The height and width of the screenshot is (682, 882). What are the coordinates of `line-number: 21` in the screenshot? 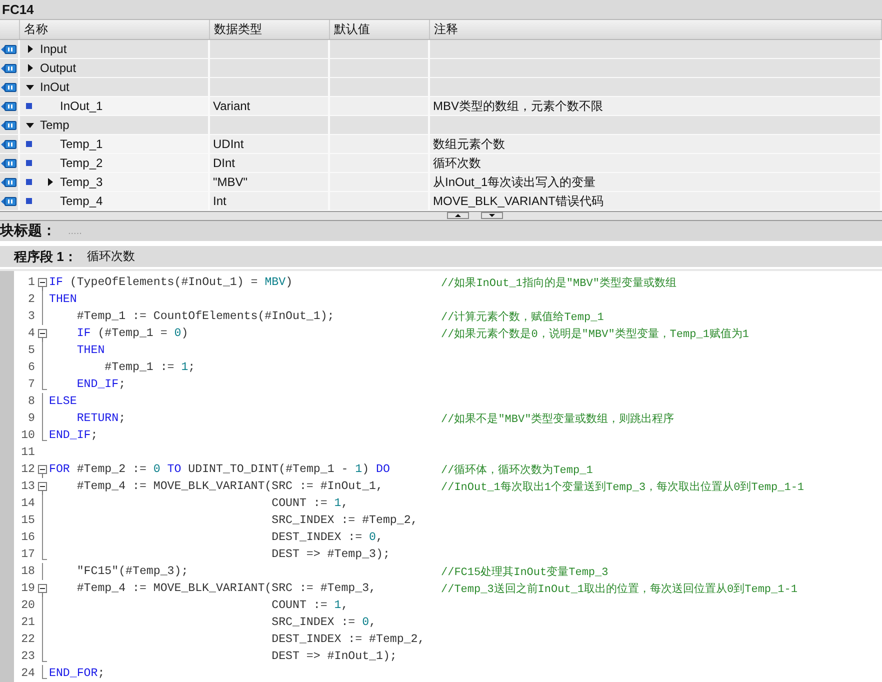 It's located at (27, 622).